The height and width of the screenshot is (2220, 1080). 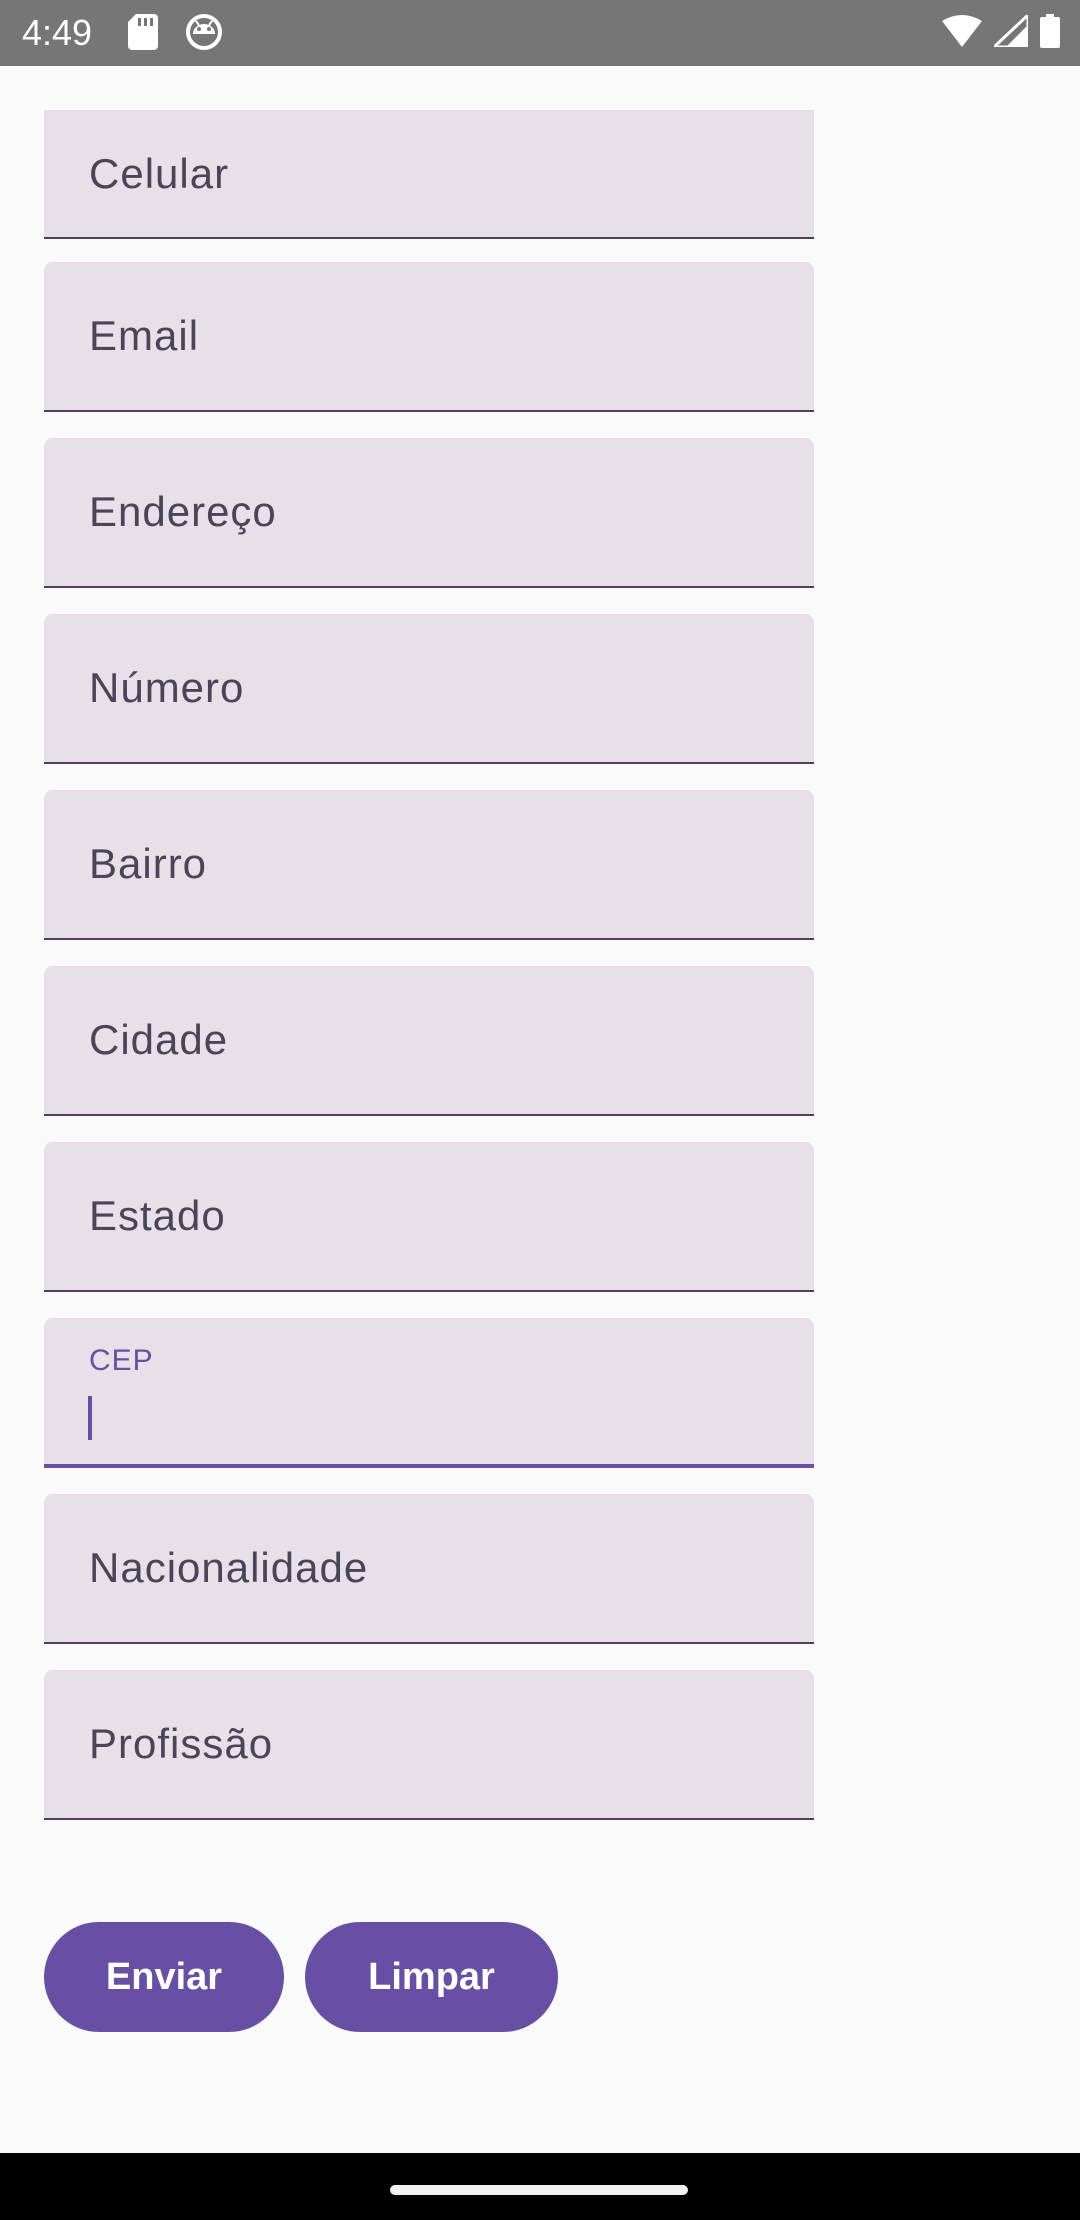 What do you see at coordinates (962, 33) in the screenshot?
I see `wifi-icon` at bounding box center [962, 33].